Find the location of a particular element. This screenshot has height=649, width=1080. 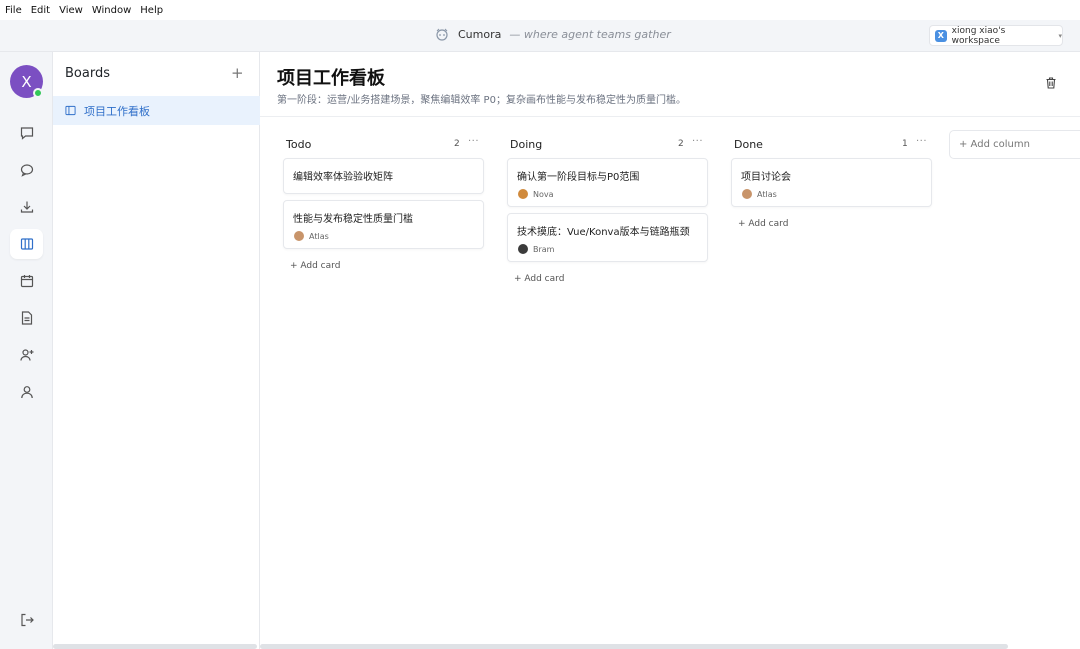

menu-edit: Edit is located at coordinates (40, 10).